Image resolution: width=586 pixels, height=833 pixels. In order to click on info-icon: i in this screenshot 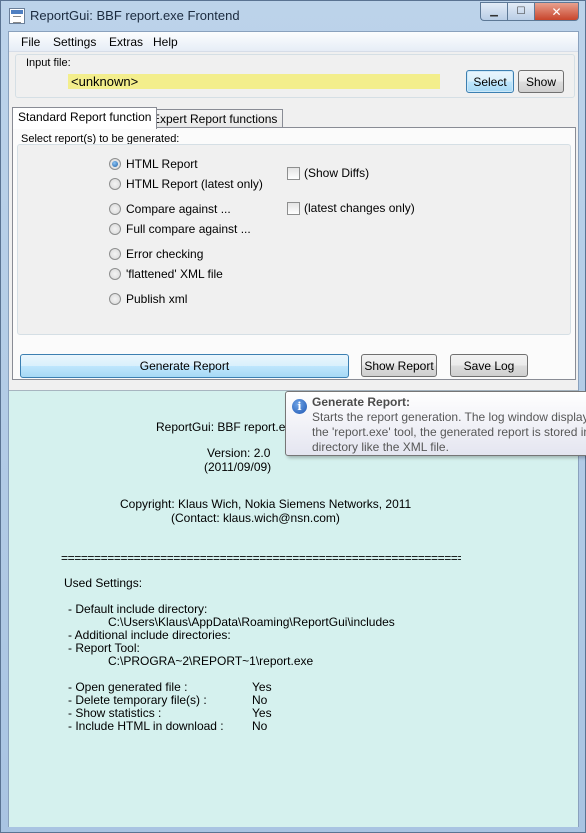, I will do `click(299, 406)`.